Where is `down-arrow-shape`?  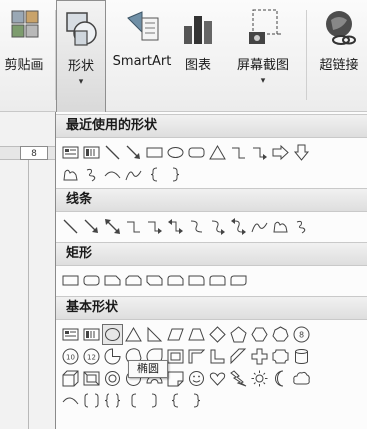 down-arrow-shape is located at coordinates (301, 152).